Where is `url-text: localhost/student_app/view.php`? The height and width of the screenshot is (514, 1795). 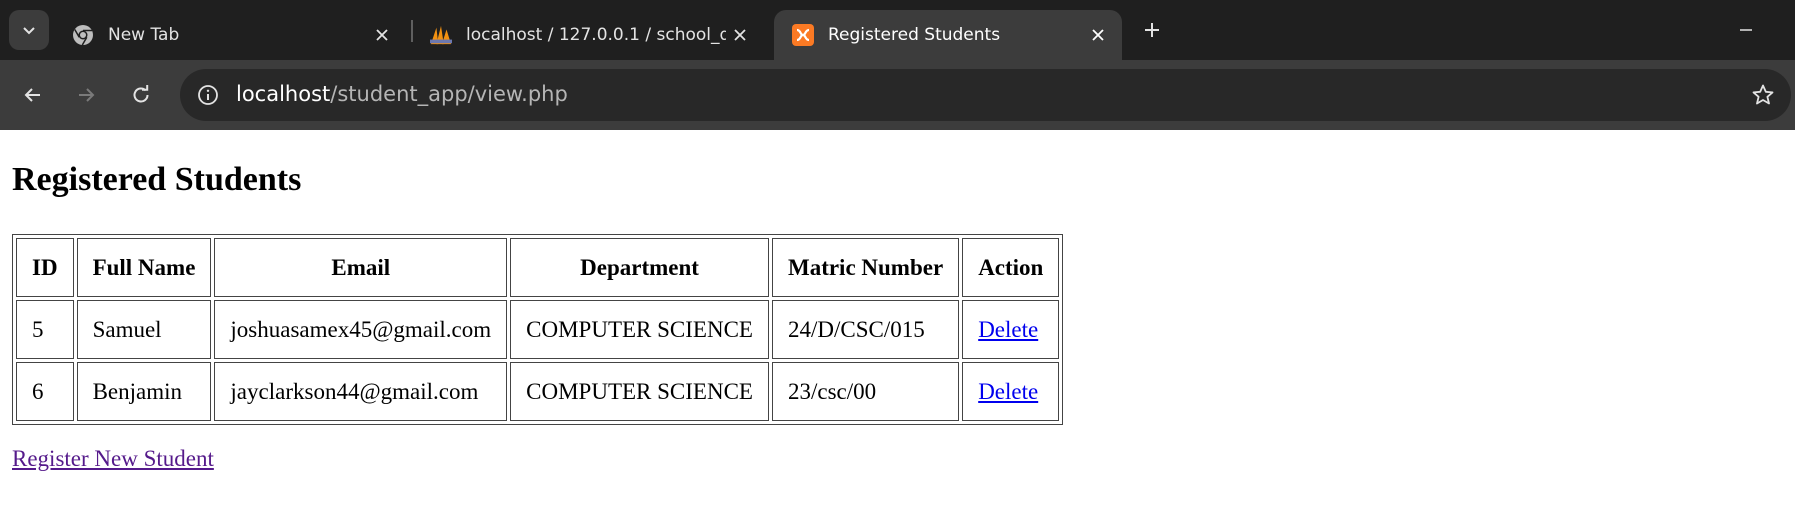
url-text: localhost/student_app/view.php is located at coordinates (402, 94).